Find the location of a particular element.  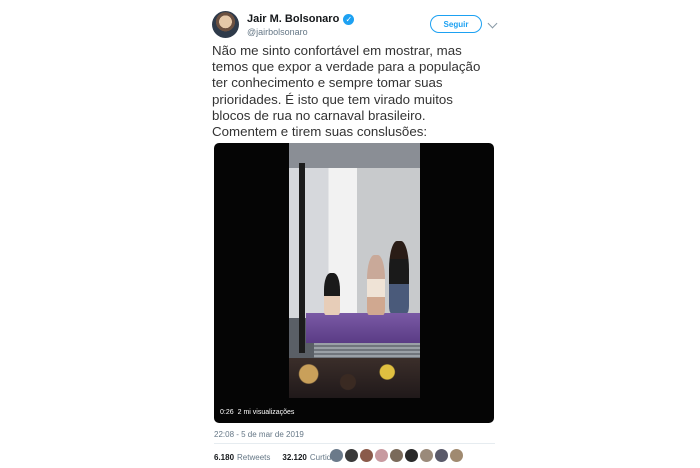

liker-avatars is located at coordinates (396, 455).